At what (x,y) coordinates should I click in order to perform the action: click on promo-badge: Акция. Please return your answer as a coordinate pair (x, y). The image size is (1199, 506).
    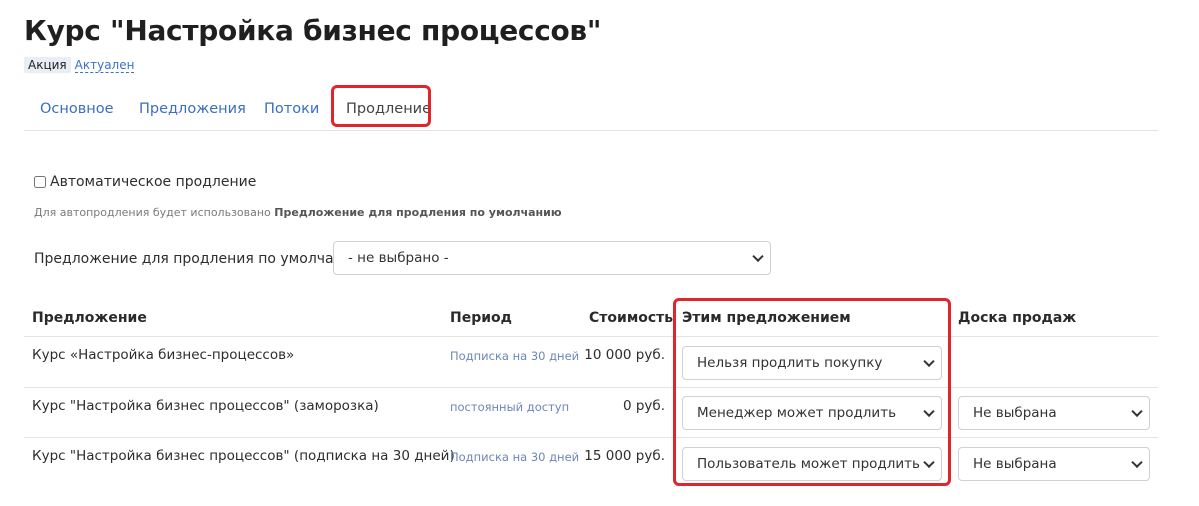
    Looking at the image, I should click on (47, 65).